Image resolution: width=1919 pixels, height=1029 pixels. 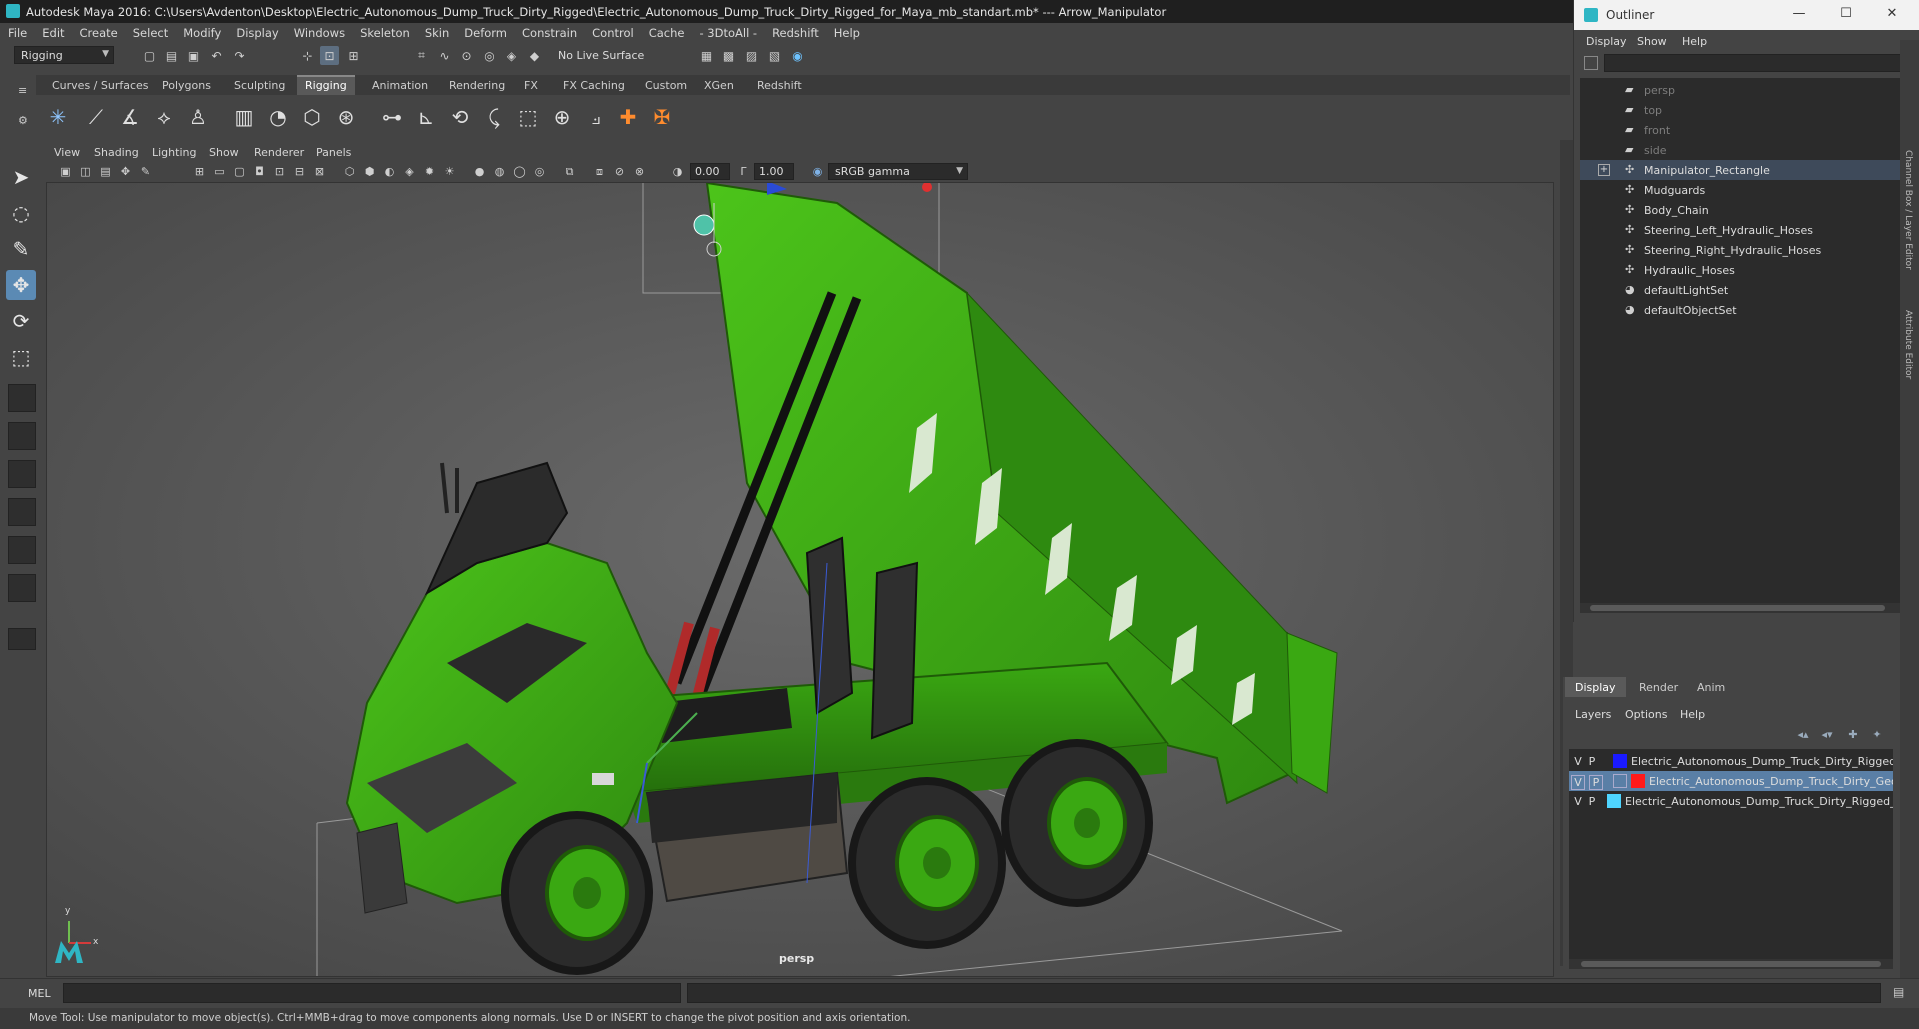 I want to click on ik-handle-icon: ∡, so click(x=130, y=117).